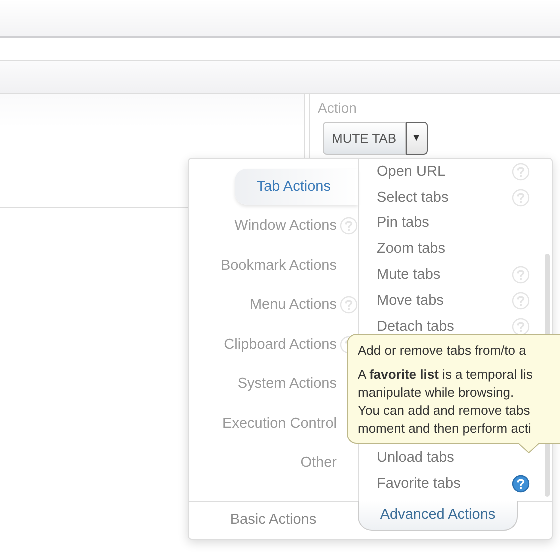 This screenshot has width=560, height=559. I want to click on action-label: Select tabs, so click(413, 198).